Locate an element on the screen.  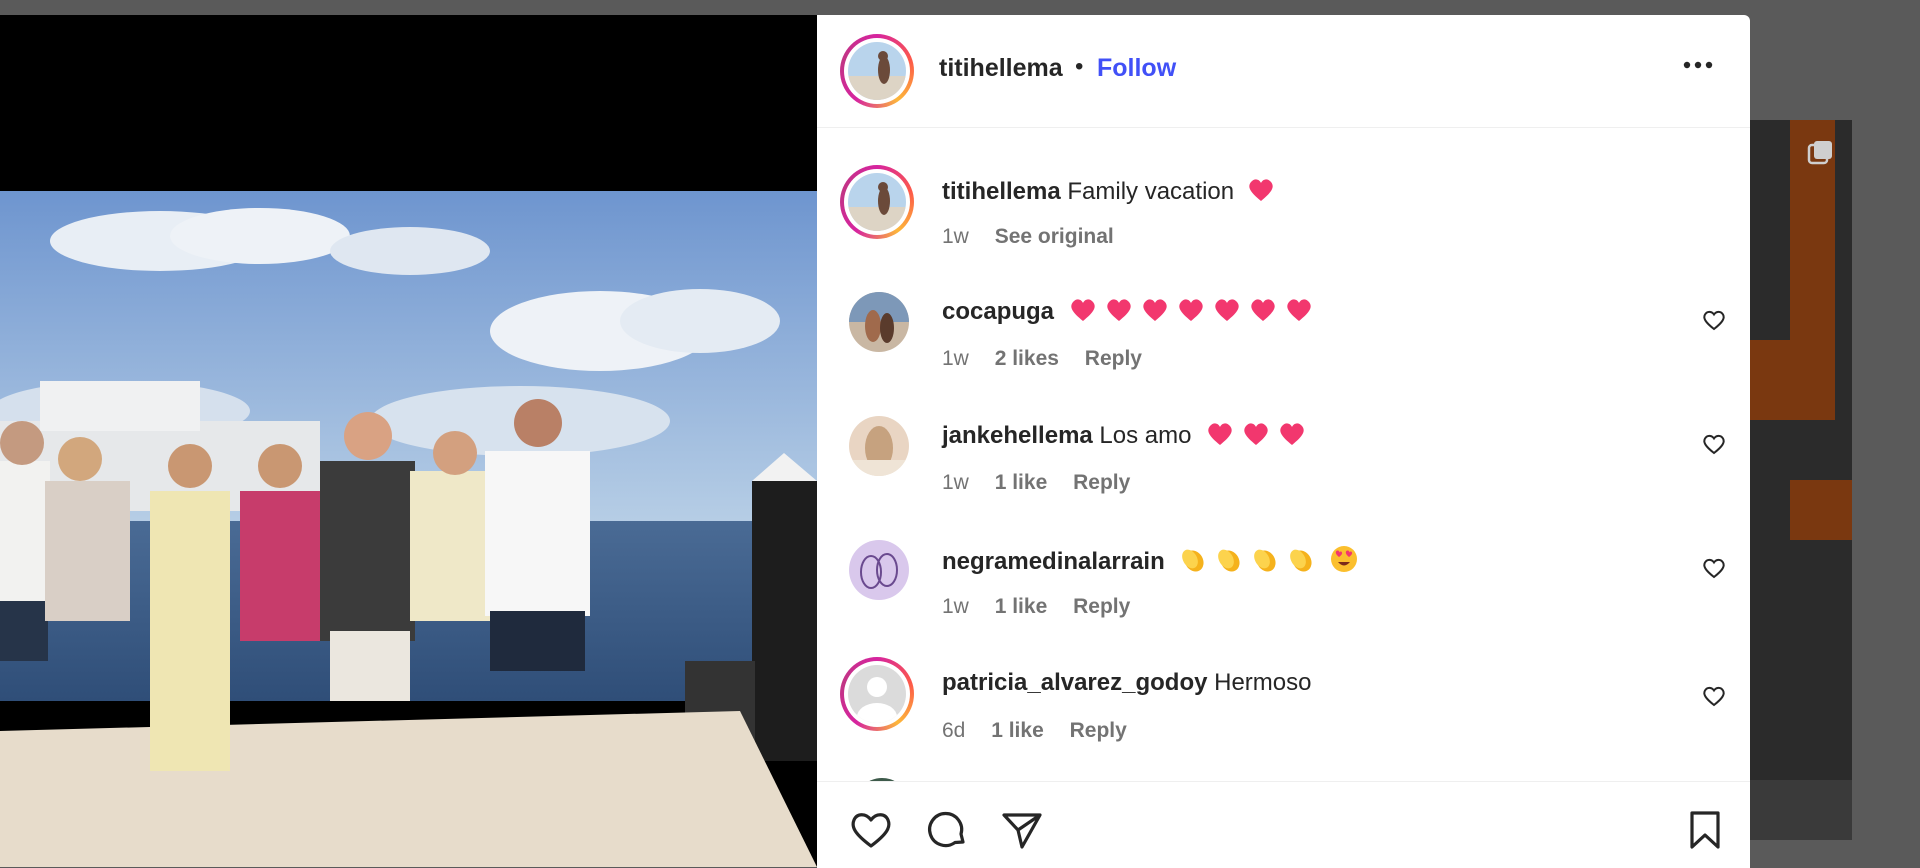
comment-text-line: cocapuga is located at coordinates (1131, 311).